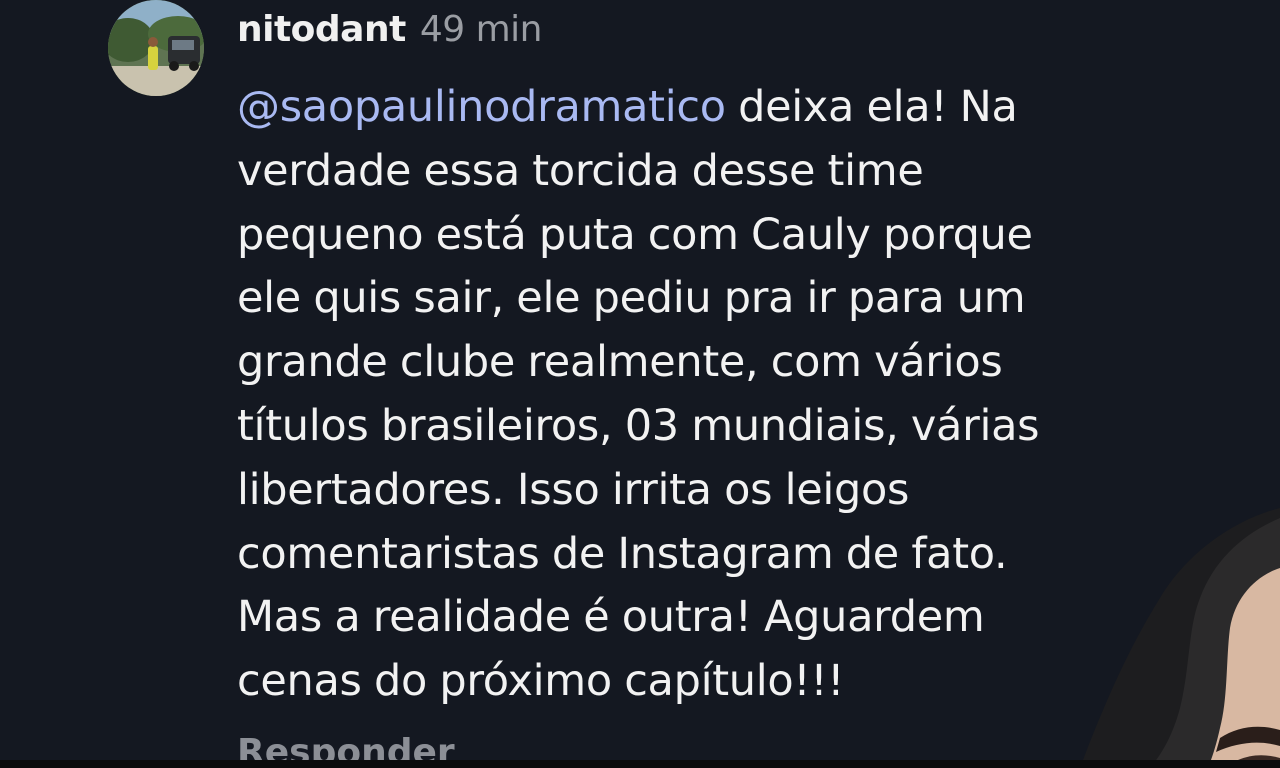  I want to click on comment-line: verdade essa torcida desse time, so click(580, 170).